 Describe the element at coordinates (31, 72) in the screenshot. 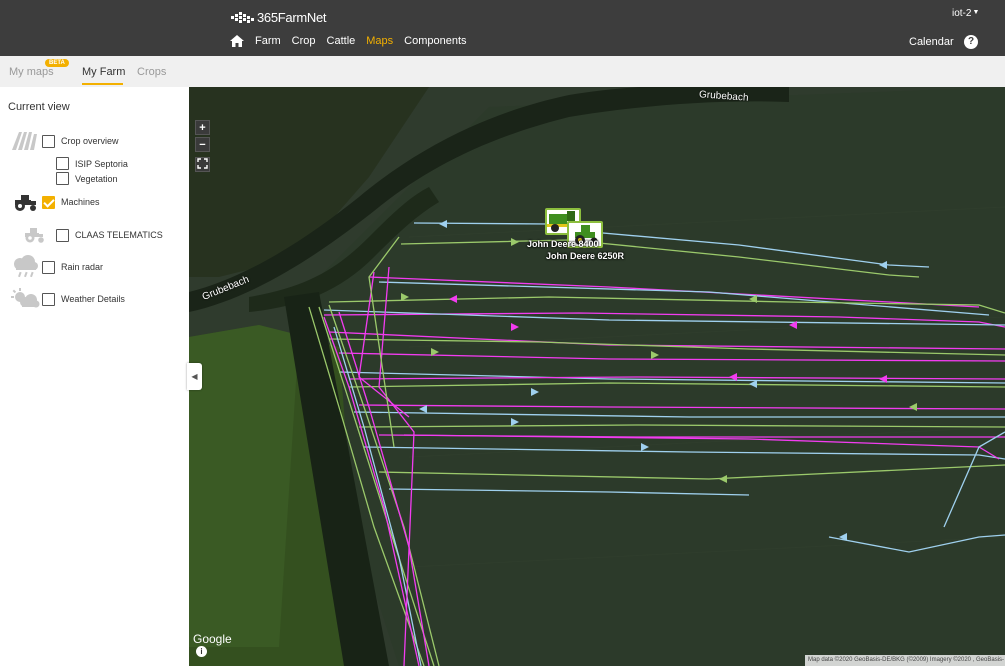

I see `tab-my-maps: My maps` at that location.